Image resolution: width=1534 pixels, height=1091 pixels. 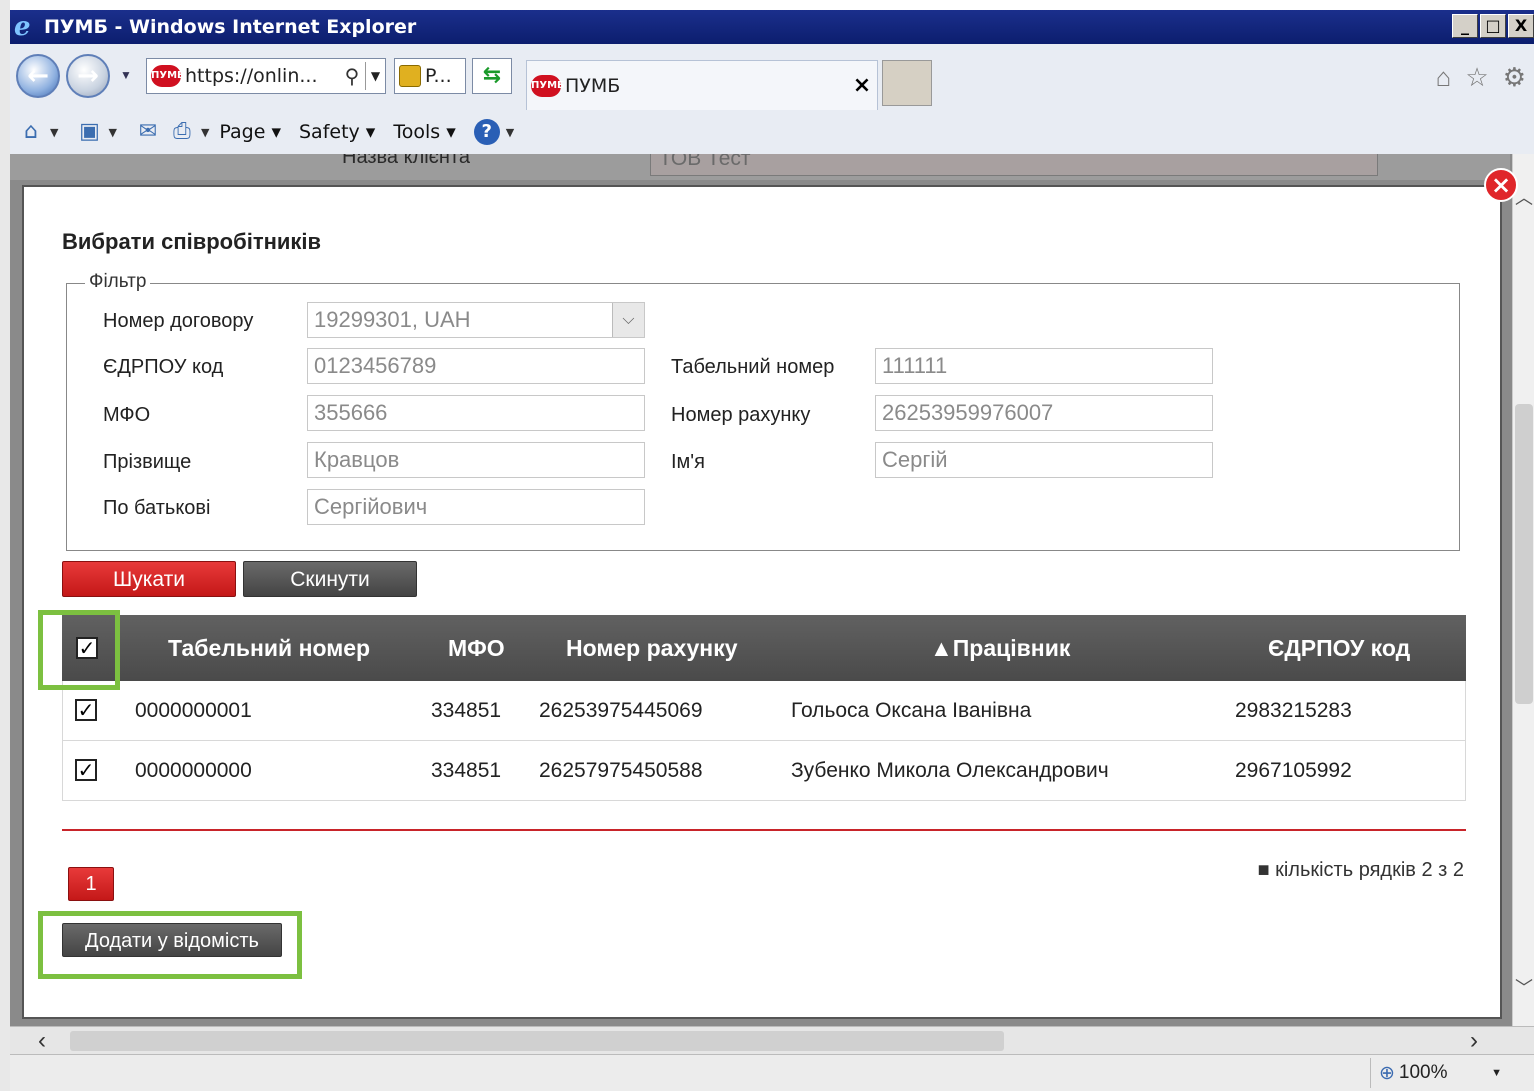 I want to click on help-dropdown-icon: ▼, so click(x=510, y=132).